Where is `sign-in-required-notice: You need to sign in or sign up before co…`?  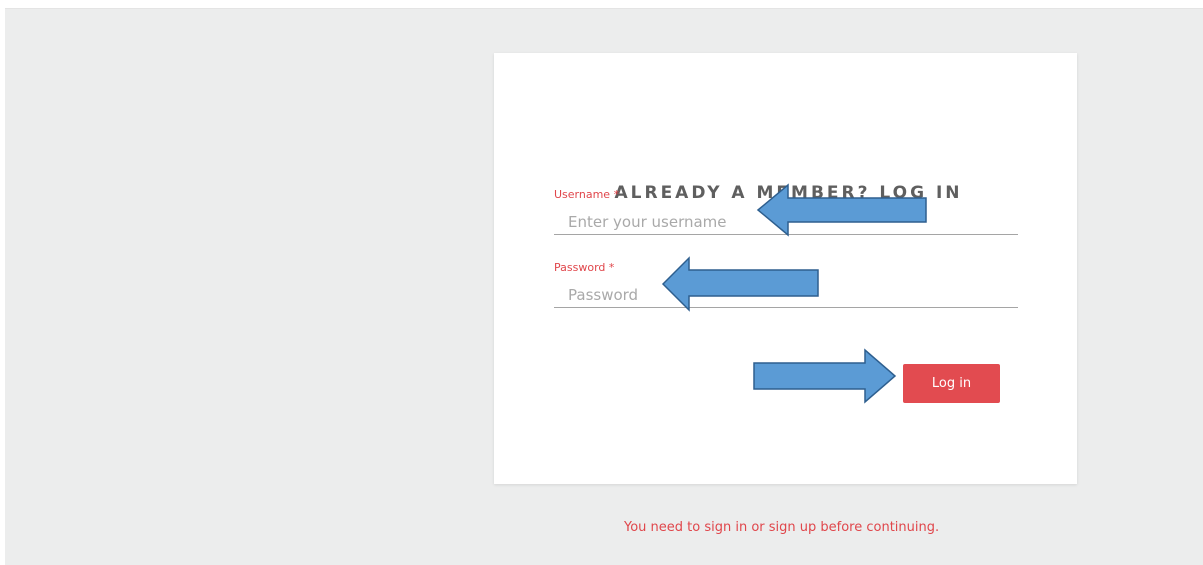
sign-in-required-notice: You need to sign in or sign up before co… is located at coordinates (782, 527).